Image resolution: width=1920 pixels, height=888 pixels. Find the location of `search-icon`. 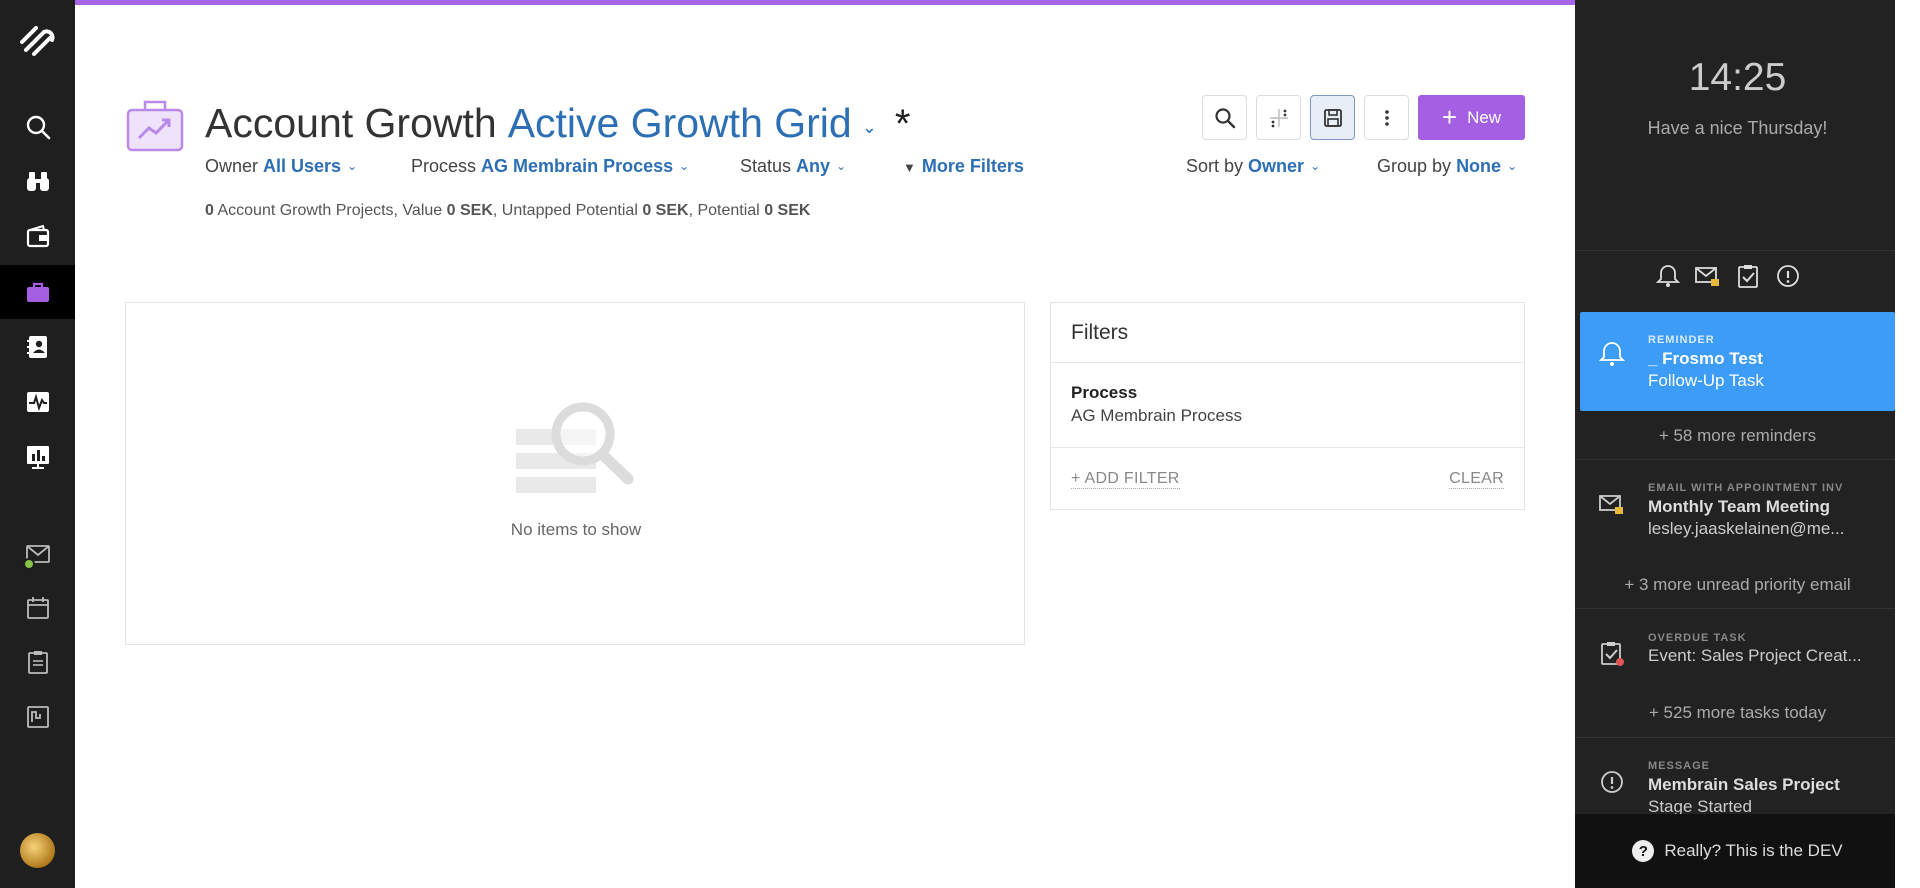

search-icon is located at coordinates (38, 127).